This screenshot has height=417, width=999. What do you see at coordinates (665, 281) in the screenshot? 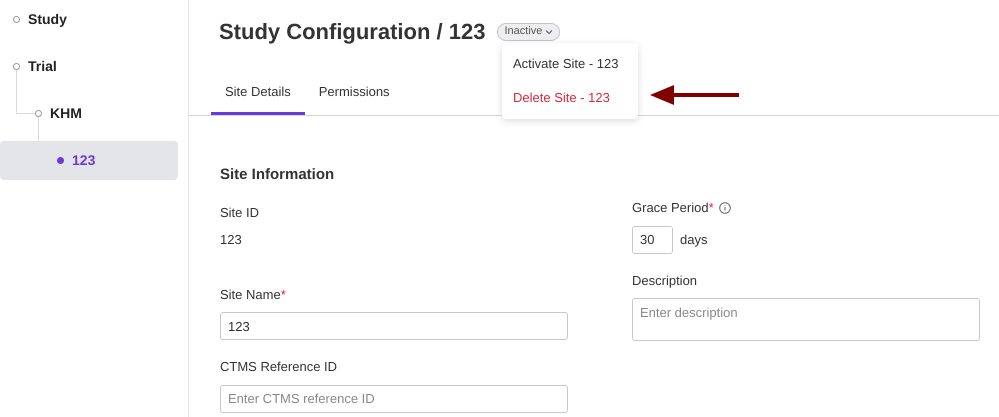
I see `field-label: Description` at bounding box center [665, 281].